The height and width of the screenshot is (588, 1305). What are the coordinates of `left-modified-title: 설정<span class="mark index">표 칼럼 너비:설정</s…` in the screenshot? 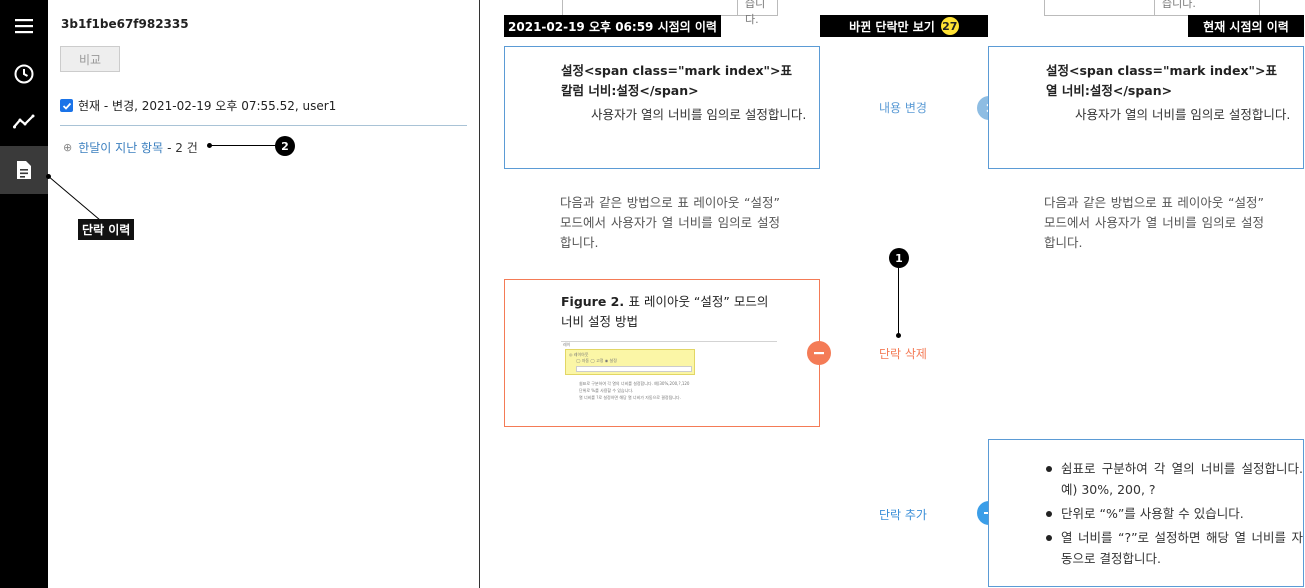 It's located at (676, 80).